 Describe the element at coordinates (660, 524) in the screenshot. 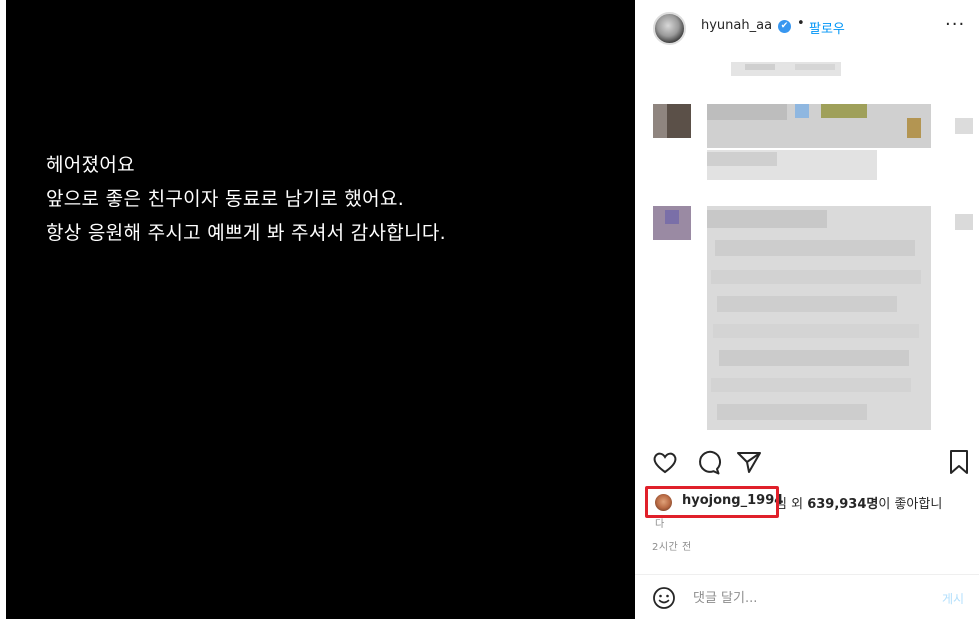

I see `likes-text-continuation: 다` at that location.